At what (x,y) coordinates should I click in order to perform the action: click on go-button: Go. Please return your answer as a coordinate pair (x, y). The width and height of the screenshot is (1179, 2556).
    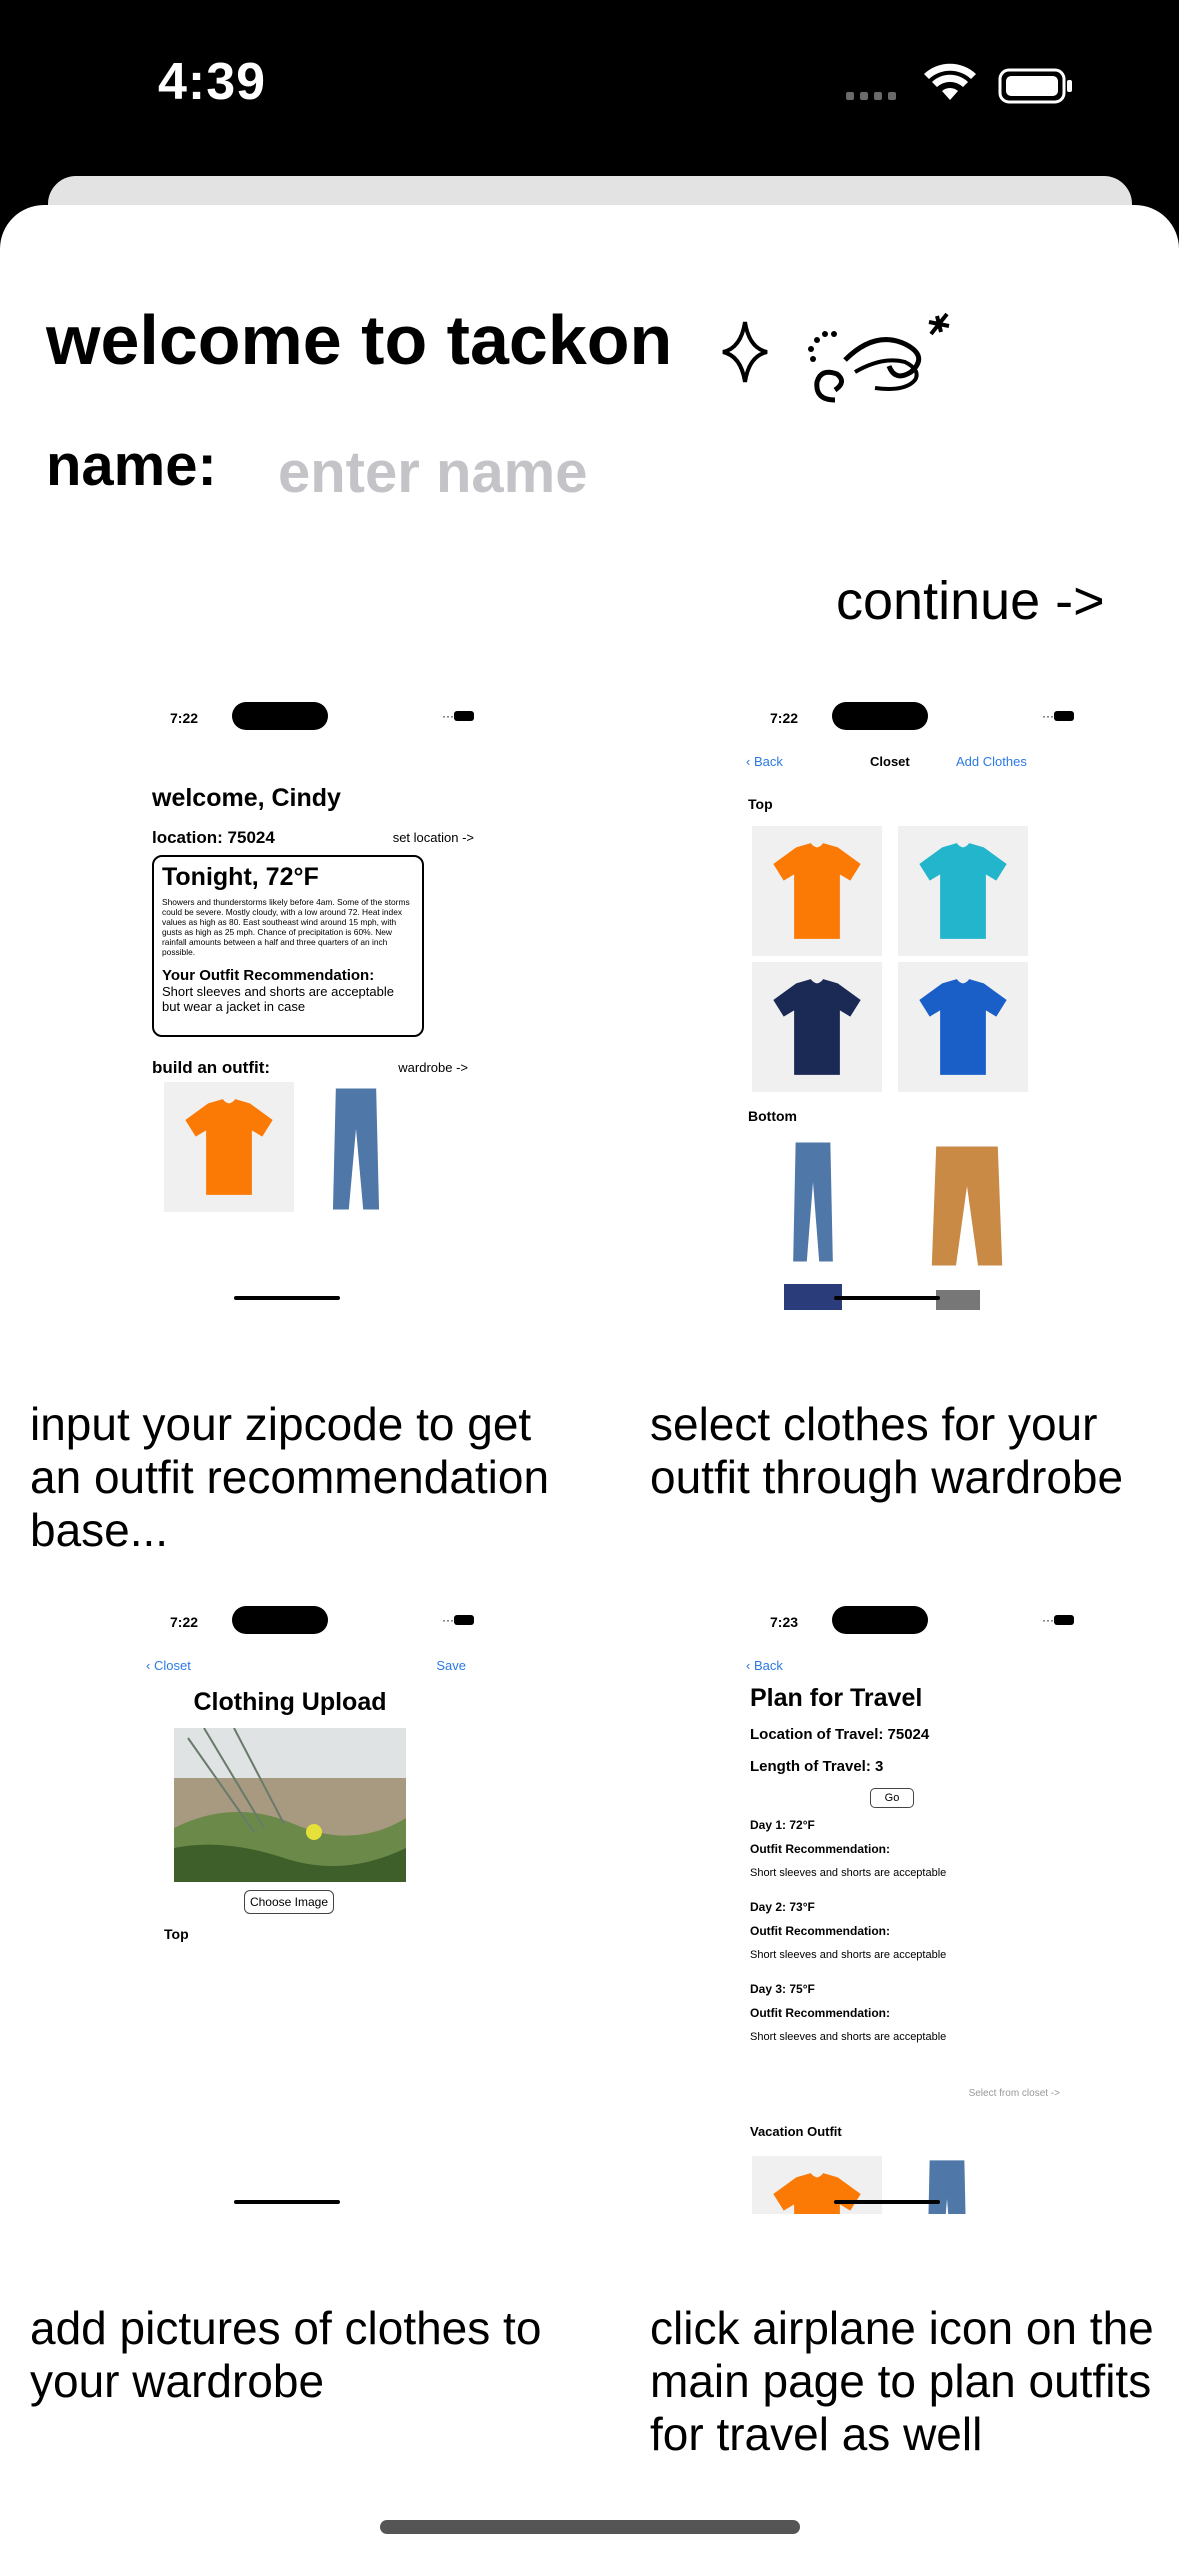
    Looking at the image, I should click on (892, 1798).